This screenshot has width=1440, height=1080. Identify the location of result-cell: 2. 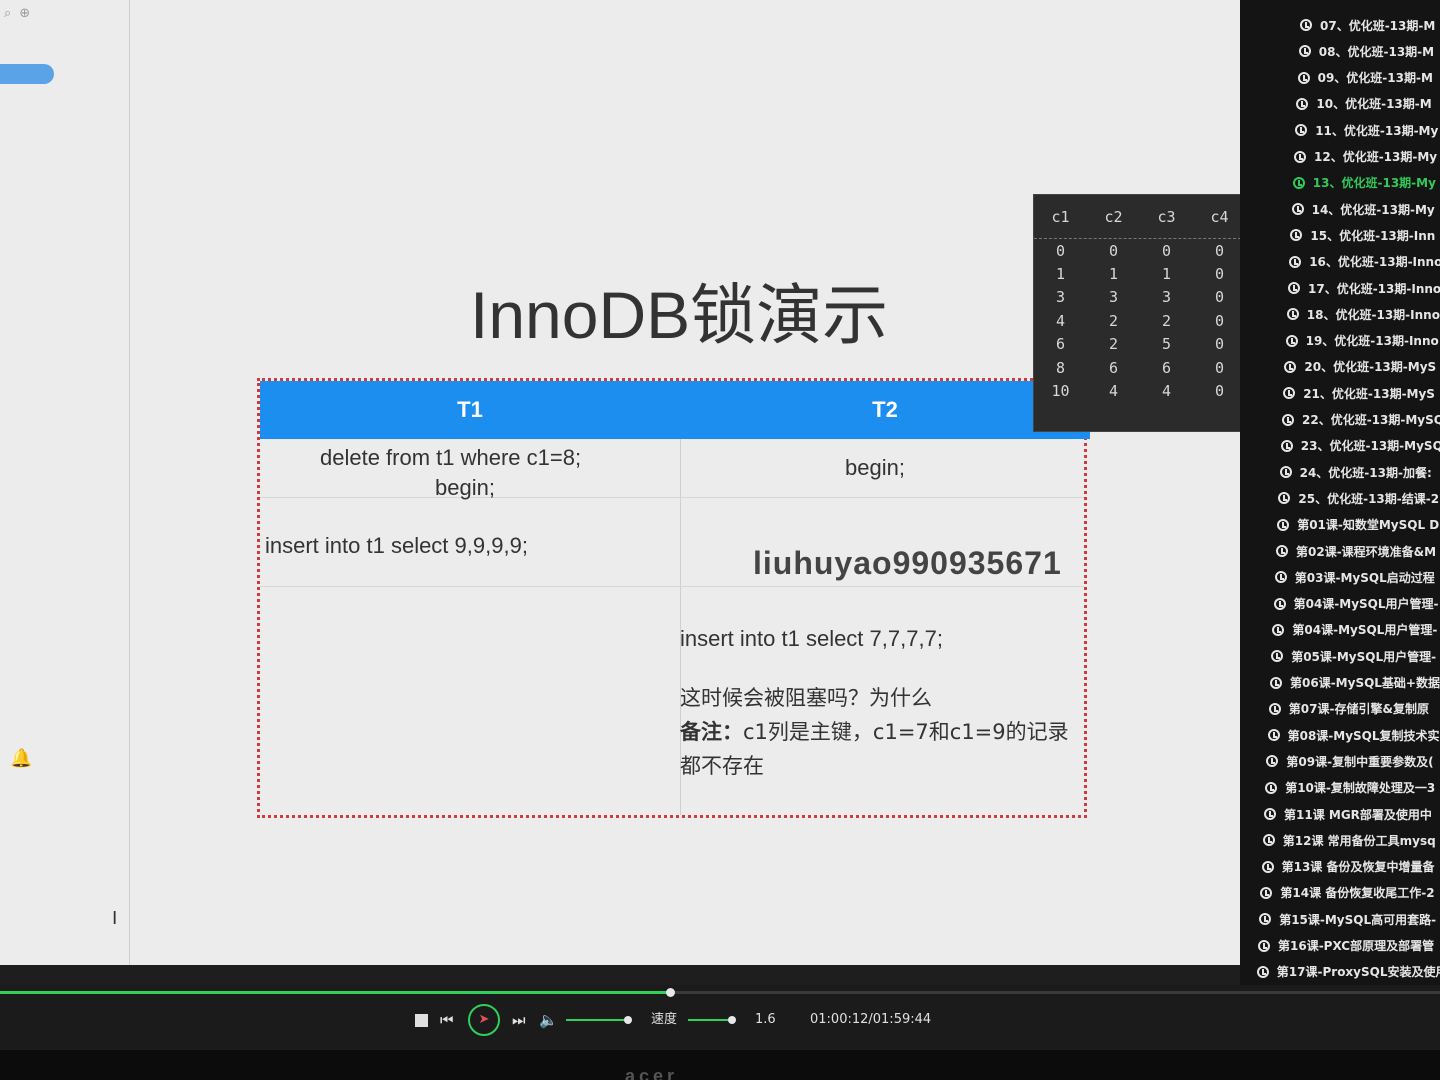
(1113, 344).